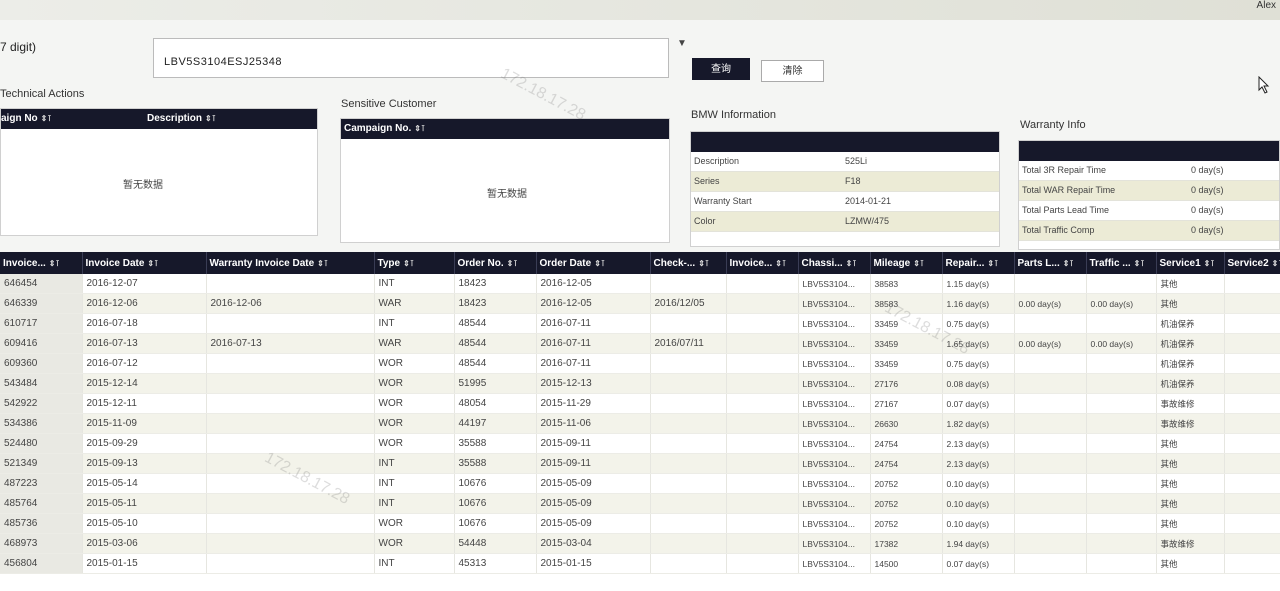 This screenshot has height=591, width=1280. Describe the element at coordinates (1050, 343) in the screenshot. I see `table-cell: 0.00 day(s)` at that location.